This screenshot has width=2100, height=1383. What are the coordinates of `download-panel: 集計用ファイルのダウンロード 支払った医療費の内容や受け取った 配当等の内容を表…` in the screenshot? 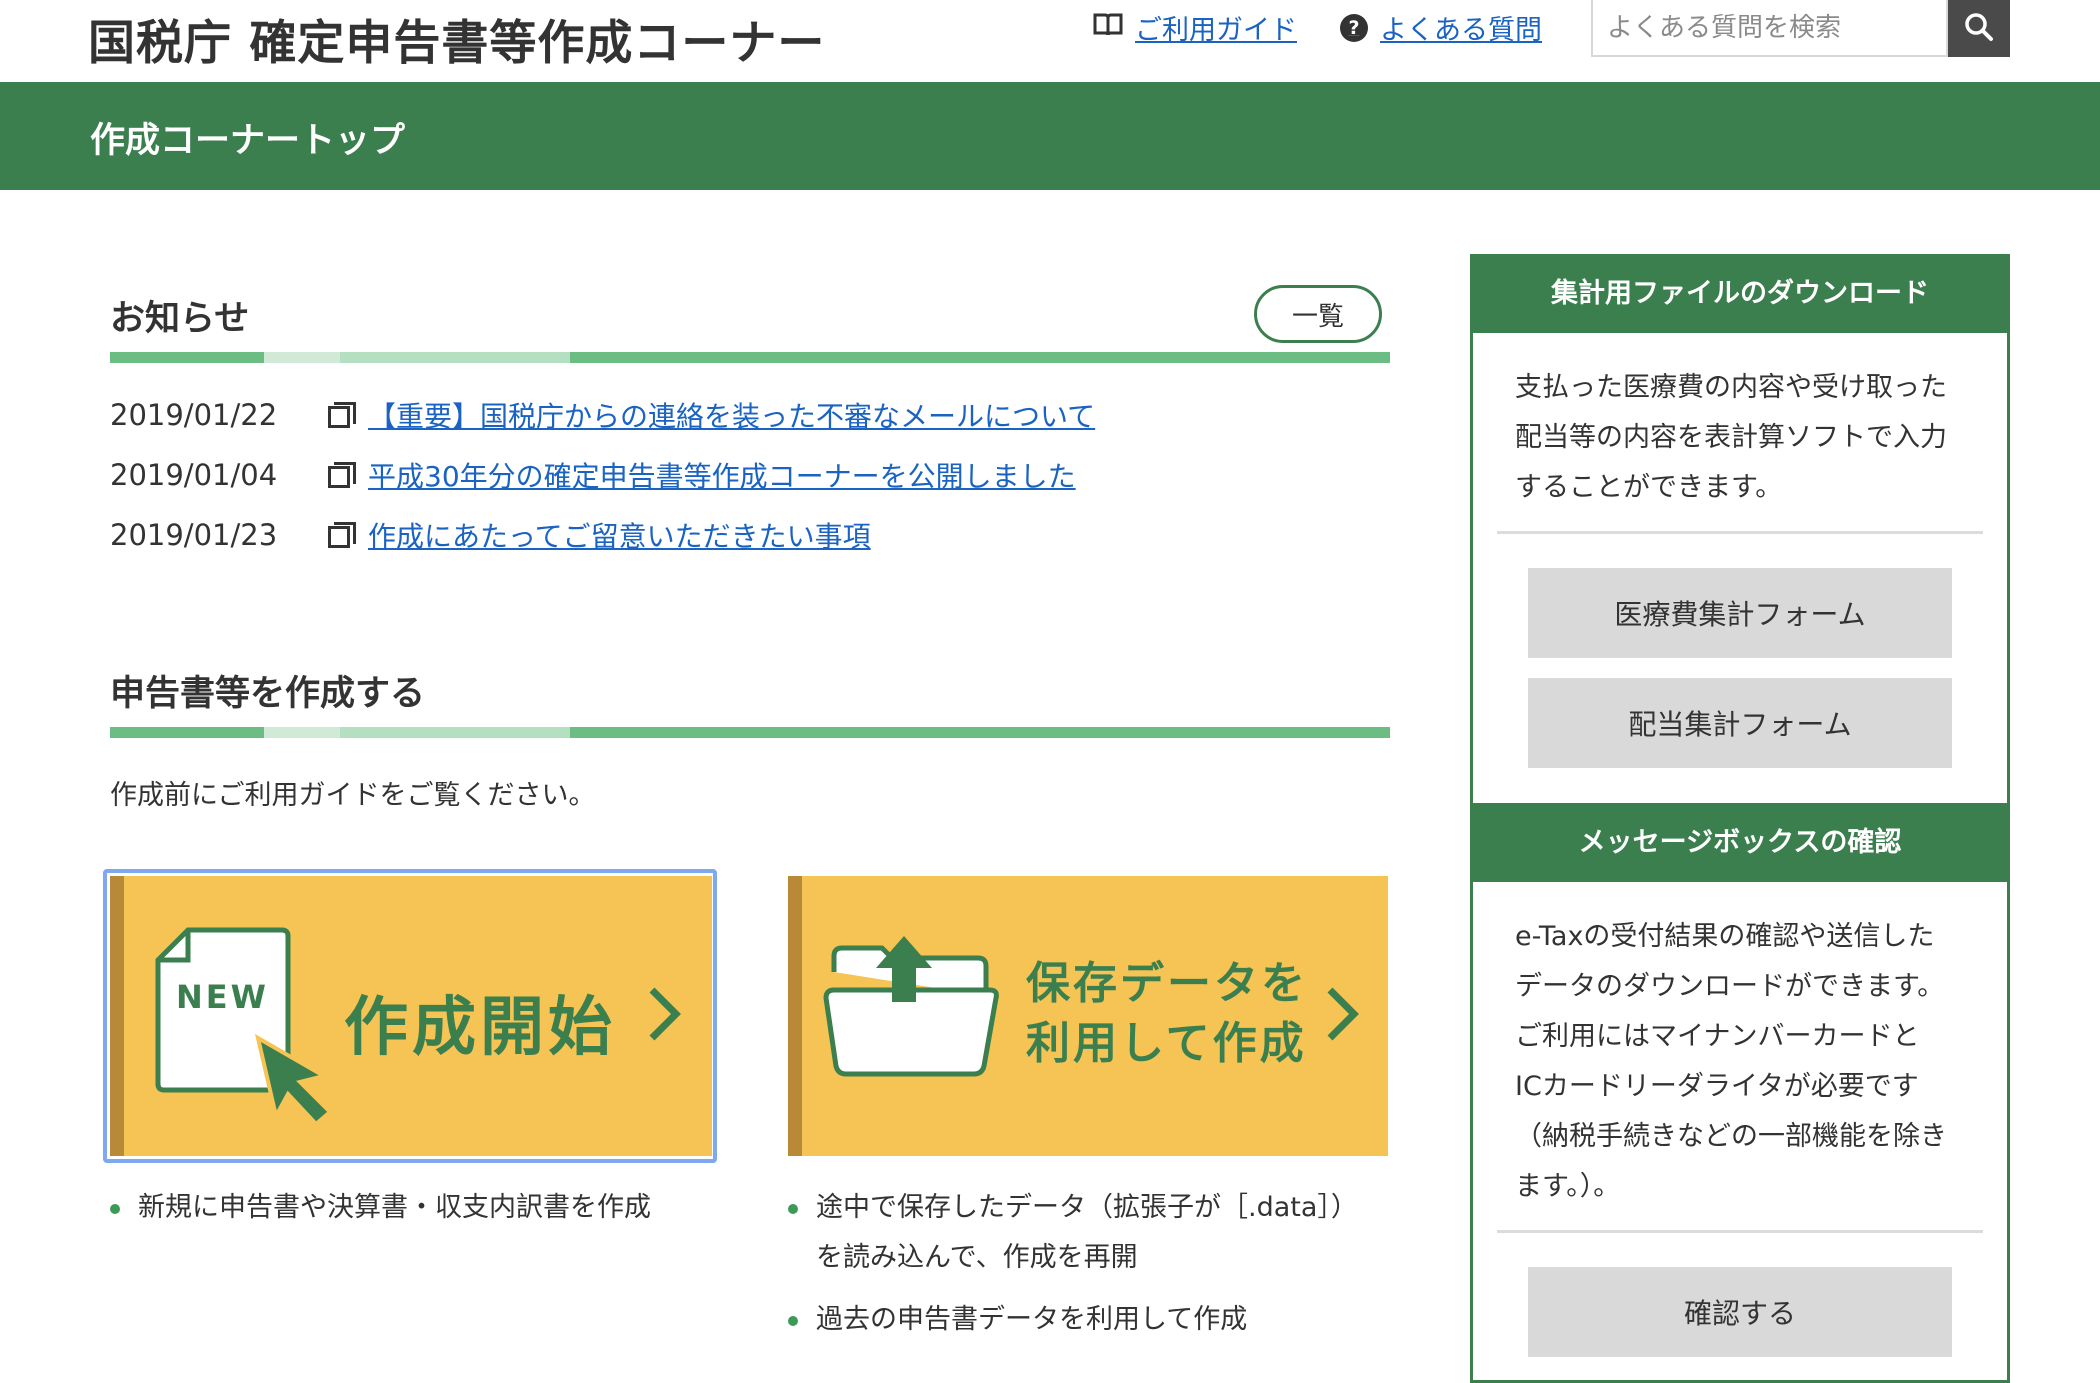 It's located at (1740, 530).